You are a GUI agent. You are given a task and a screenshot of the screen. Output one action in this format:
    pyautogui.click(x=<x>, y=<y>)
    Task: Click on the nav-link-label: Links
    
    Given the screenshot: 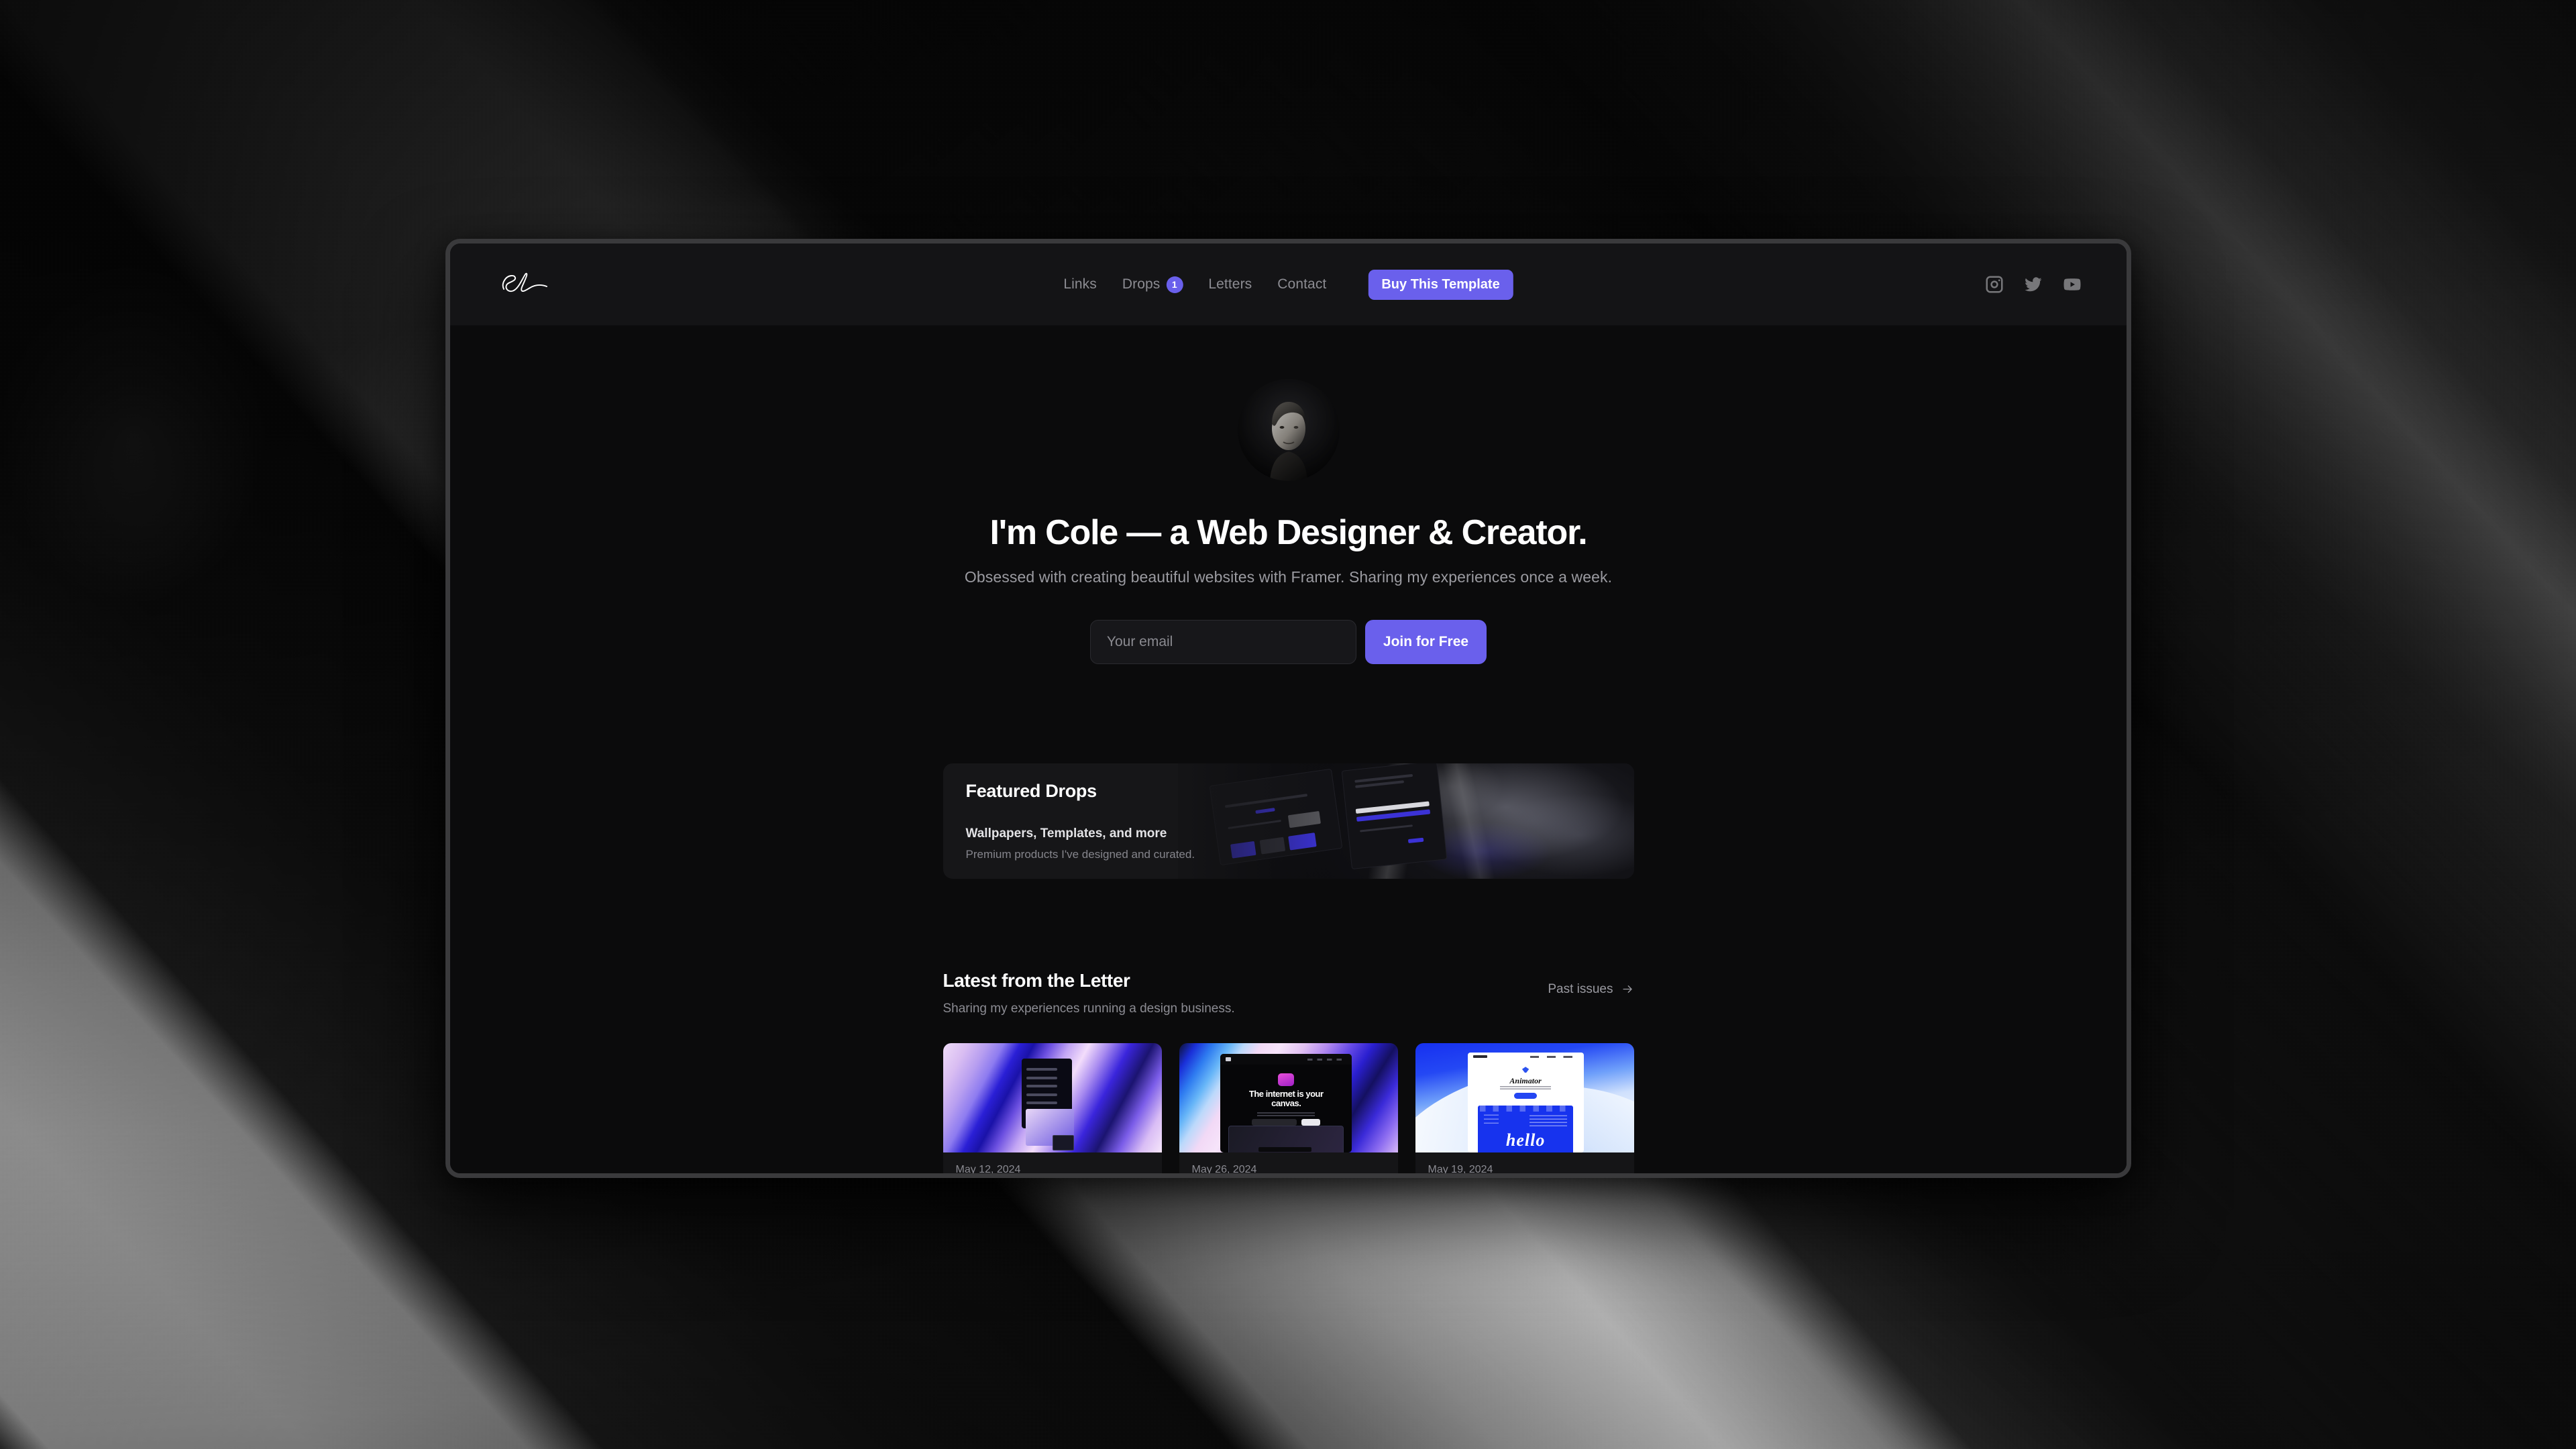 What is the action you would take?
    pyautogui.click(x=1080, y=284)
    